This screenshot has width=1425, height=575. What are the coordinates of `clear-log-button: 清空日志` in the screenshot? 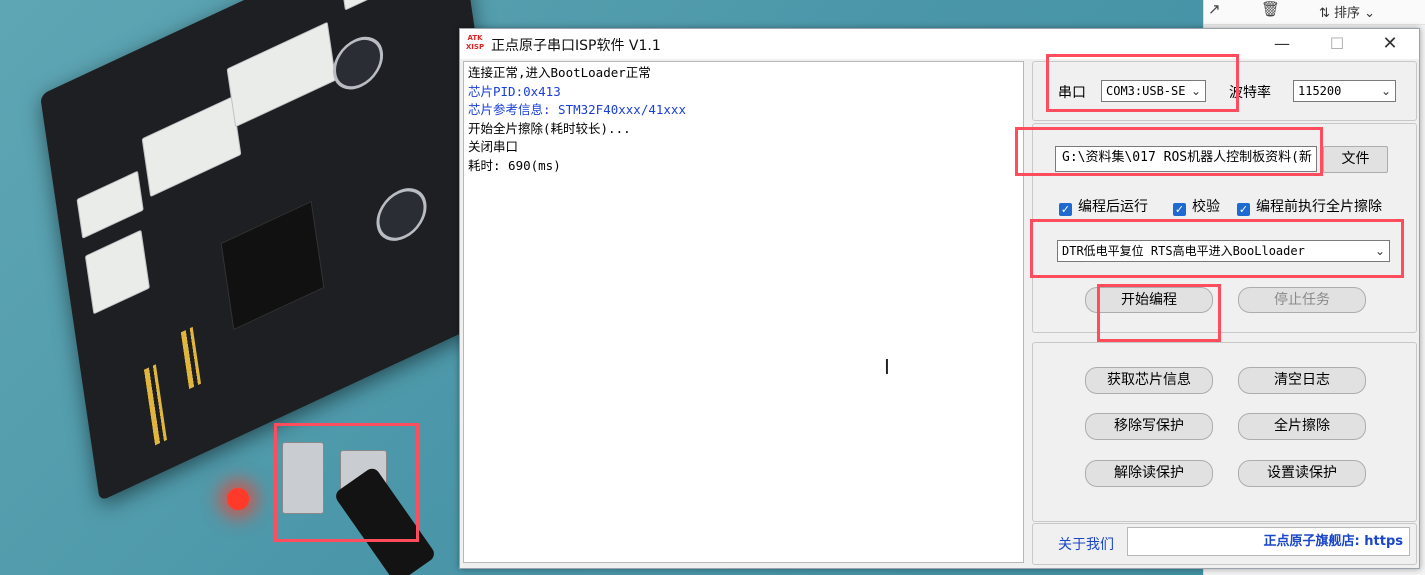 It's located at (1302, 380).